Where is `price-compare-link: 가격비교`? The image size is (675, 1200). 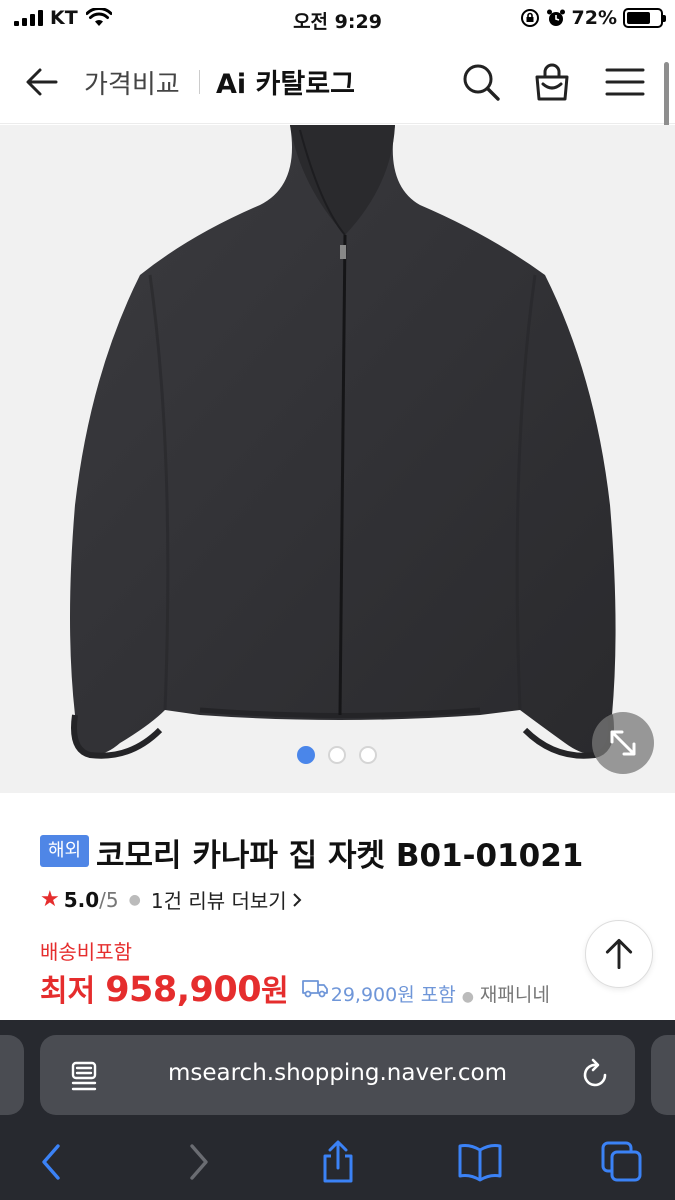
price-compare-link: 가격비교 is located at coordinates (132, 82).